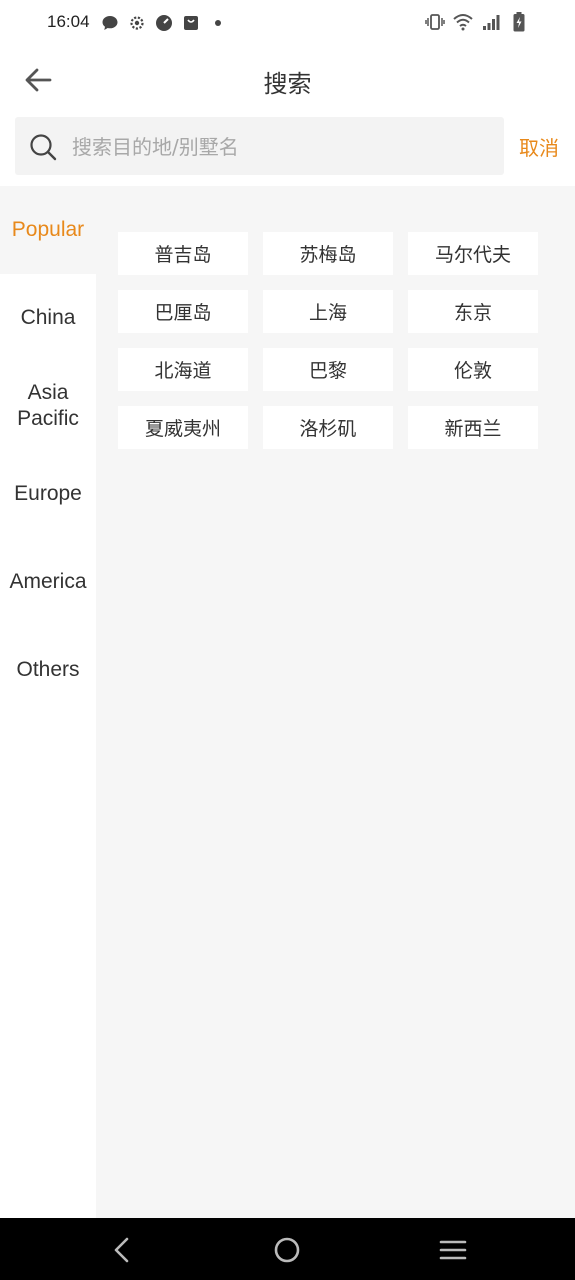  I want to click on destination-chip: 新西兰, so click(473, 427).